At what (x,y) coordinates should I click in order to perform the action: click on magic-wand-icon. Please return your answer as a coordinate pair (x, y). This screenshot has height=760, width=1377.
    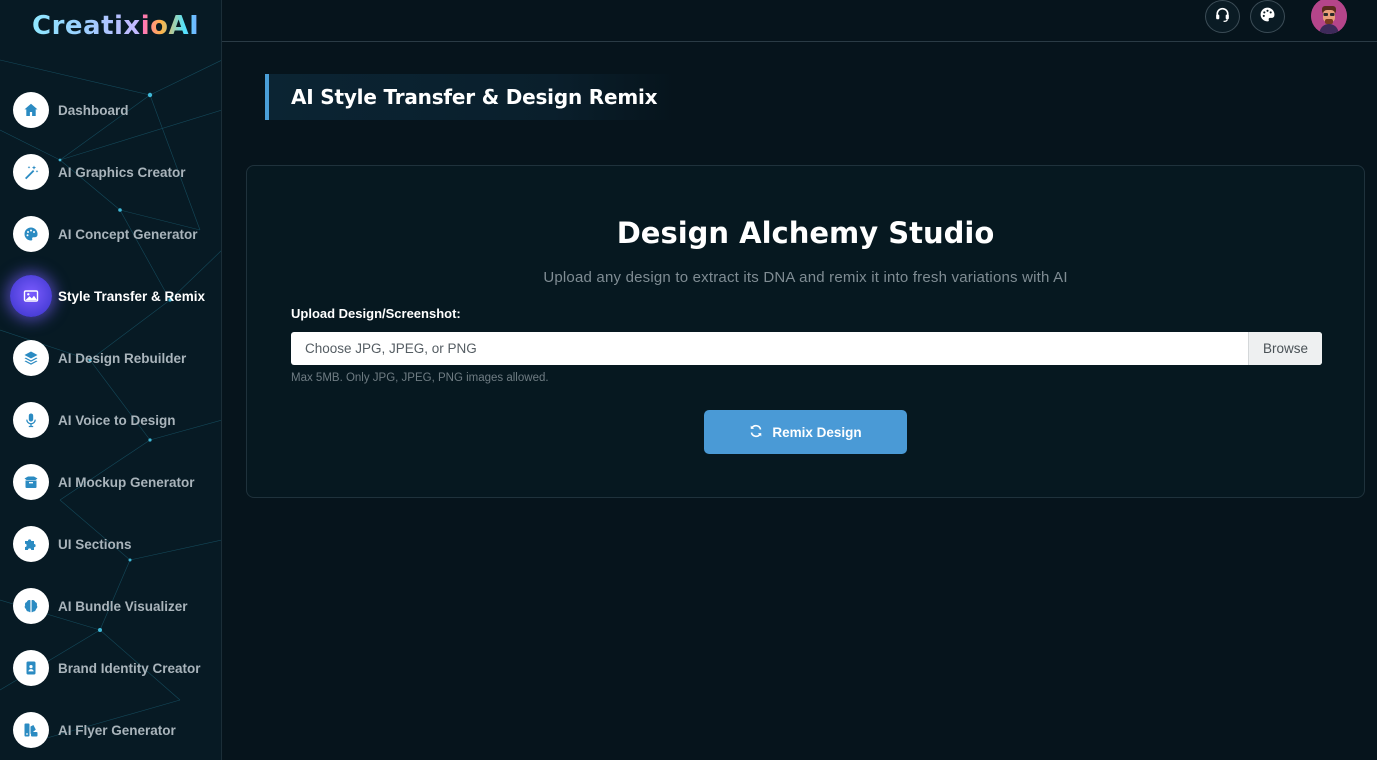
    Looking at the image, I should click on (31, 172).